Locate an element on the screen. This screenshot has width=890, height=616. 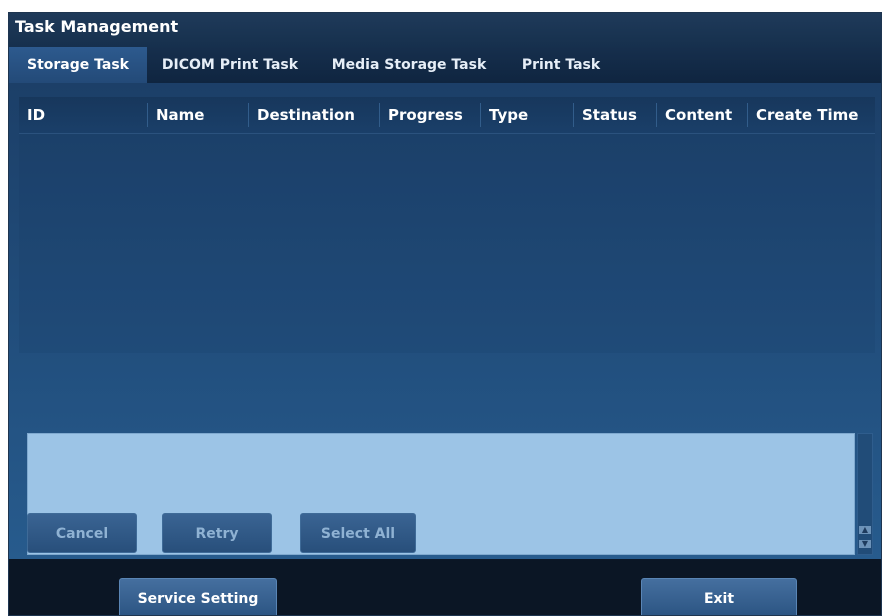
tab-print-task-label: Print Task is located at coordinates (561, 65).